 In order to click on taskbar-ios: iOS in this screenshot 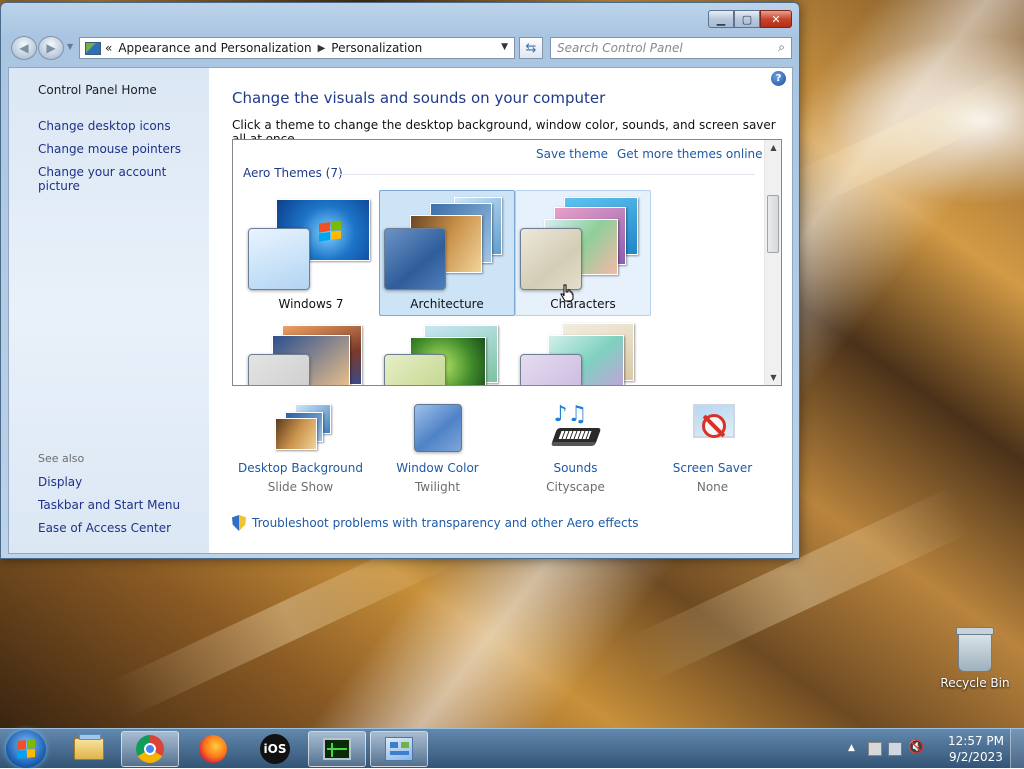, I will do `click(275, 749)`.